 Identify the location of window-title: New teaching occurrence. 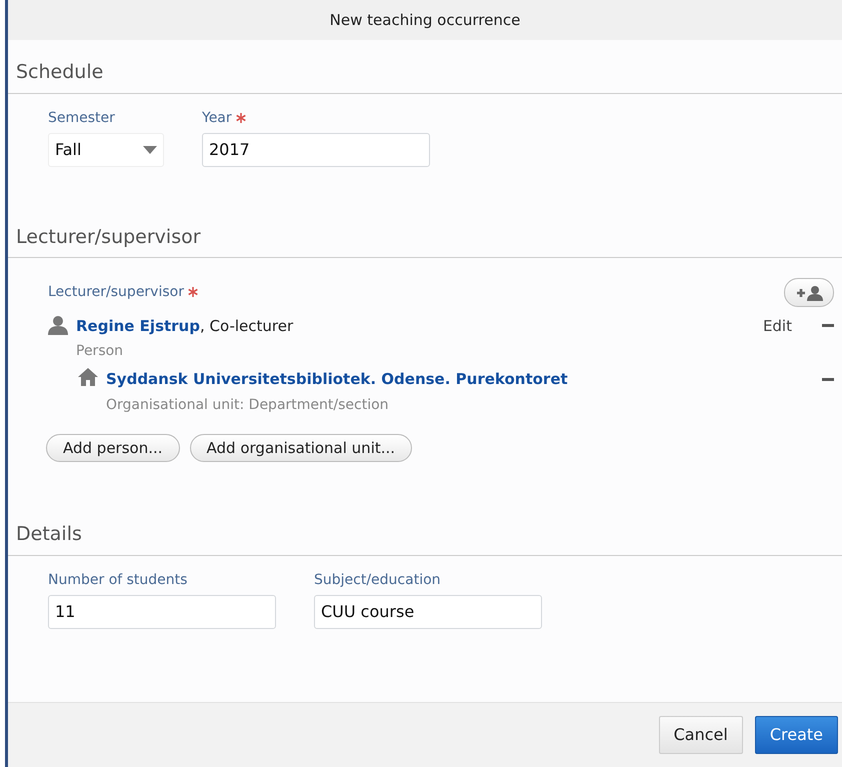
(425, 20).